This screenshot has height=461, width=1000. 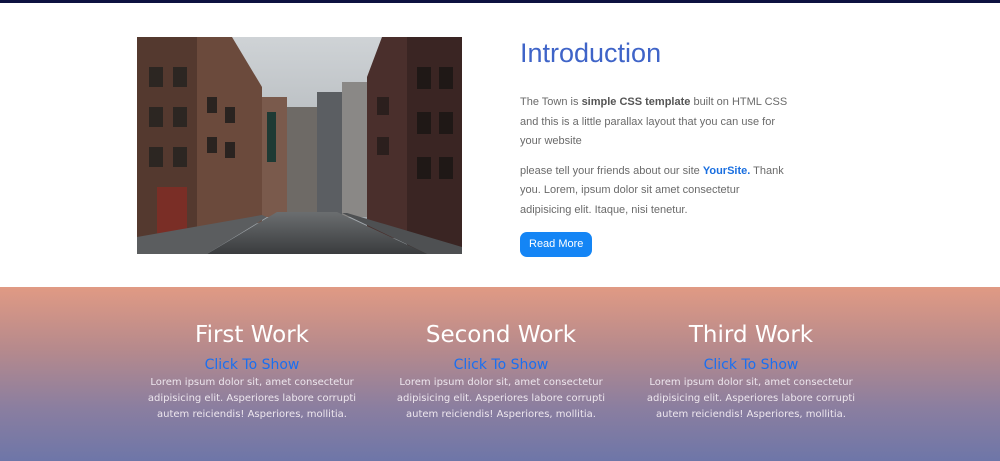 What do you see at coordinates (636, 102) in the screenshot?
I see `intro-p1-bold: simple CSS template` at bounding box center [636, 102].